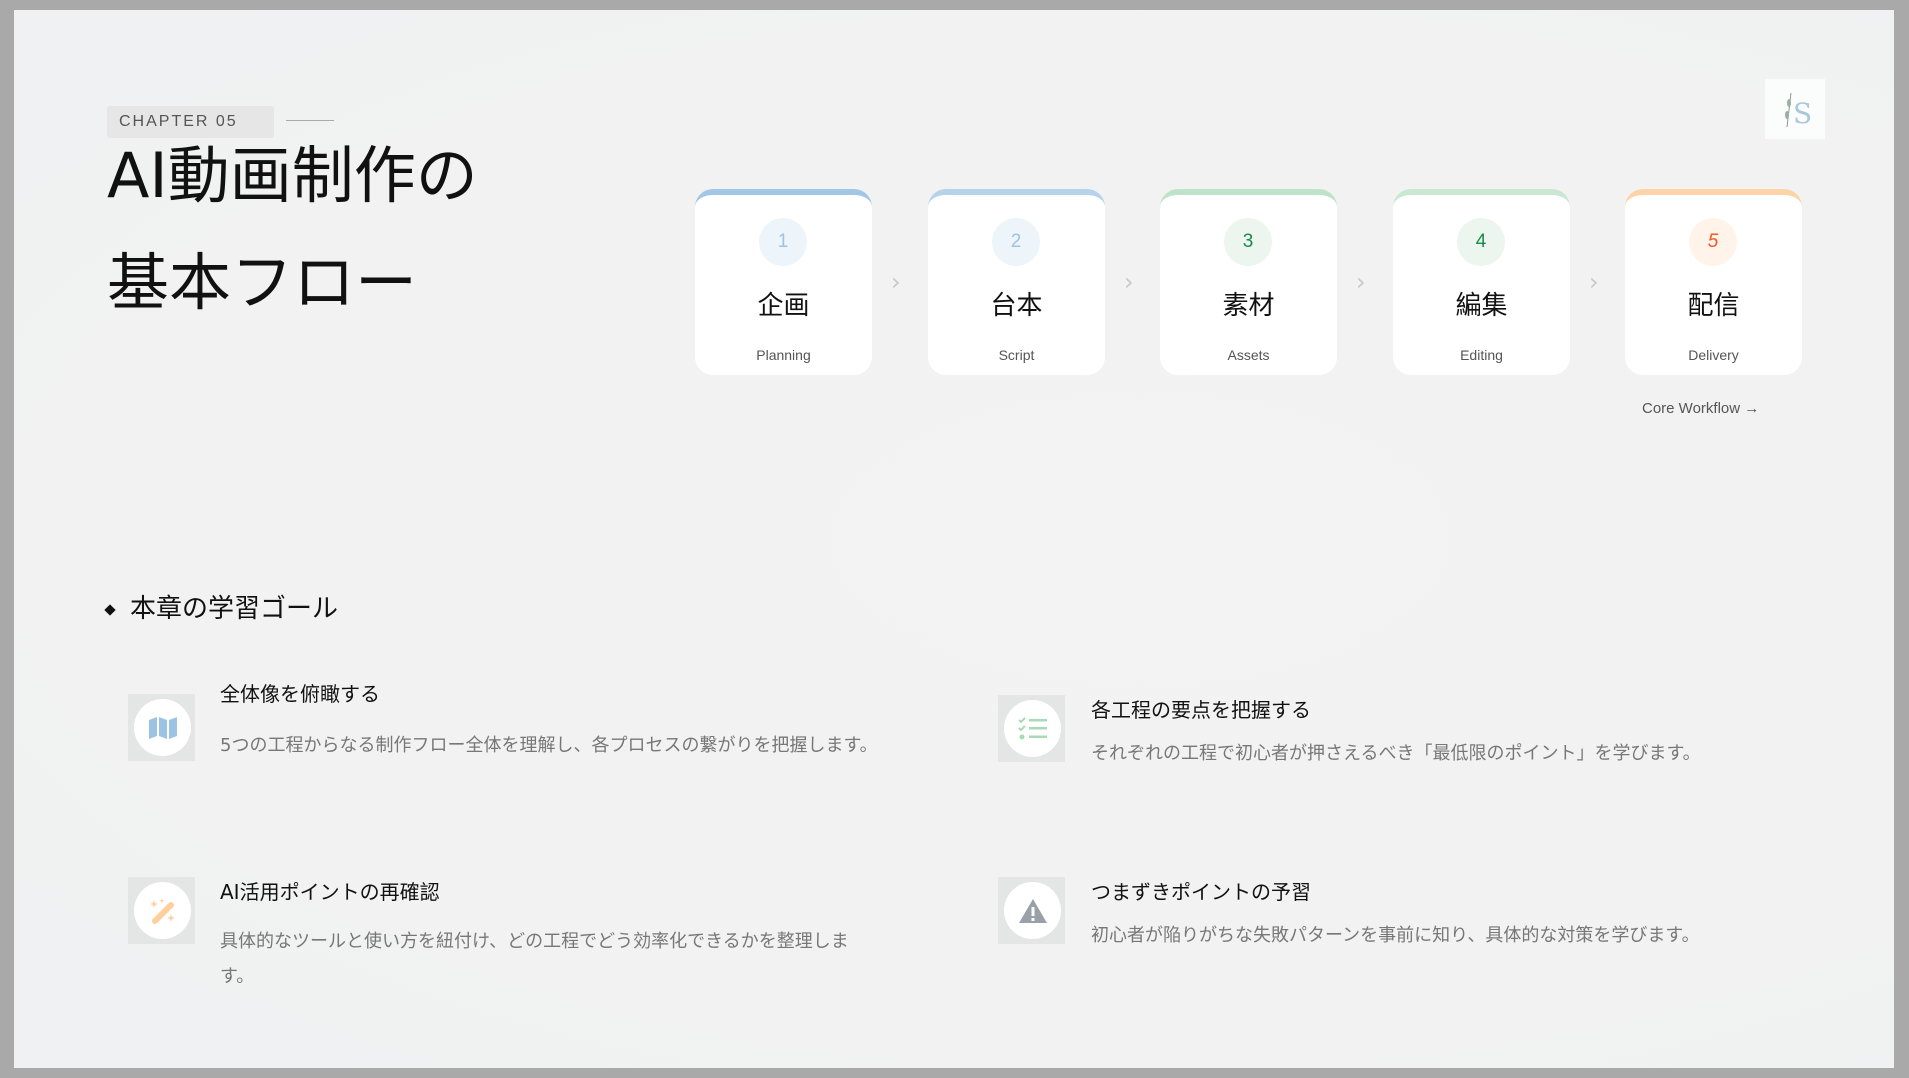 Image resolution: width=1909 pixels, height=1078 pixels. What do you see at coordinates (1016, 282) in the screenshot?
I see `step-card-script: 2 台本 Script` at bounding box center [1016, 282].